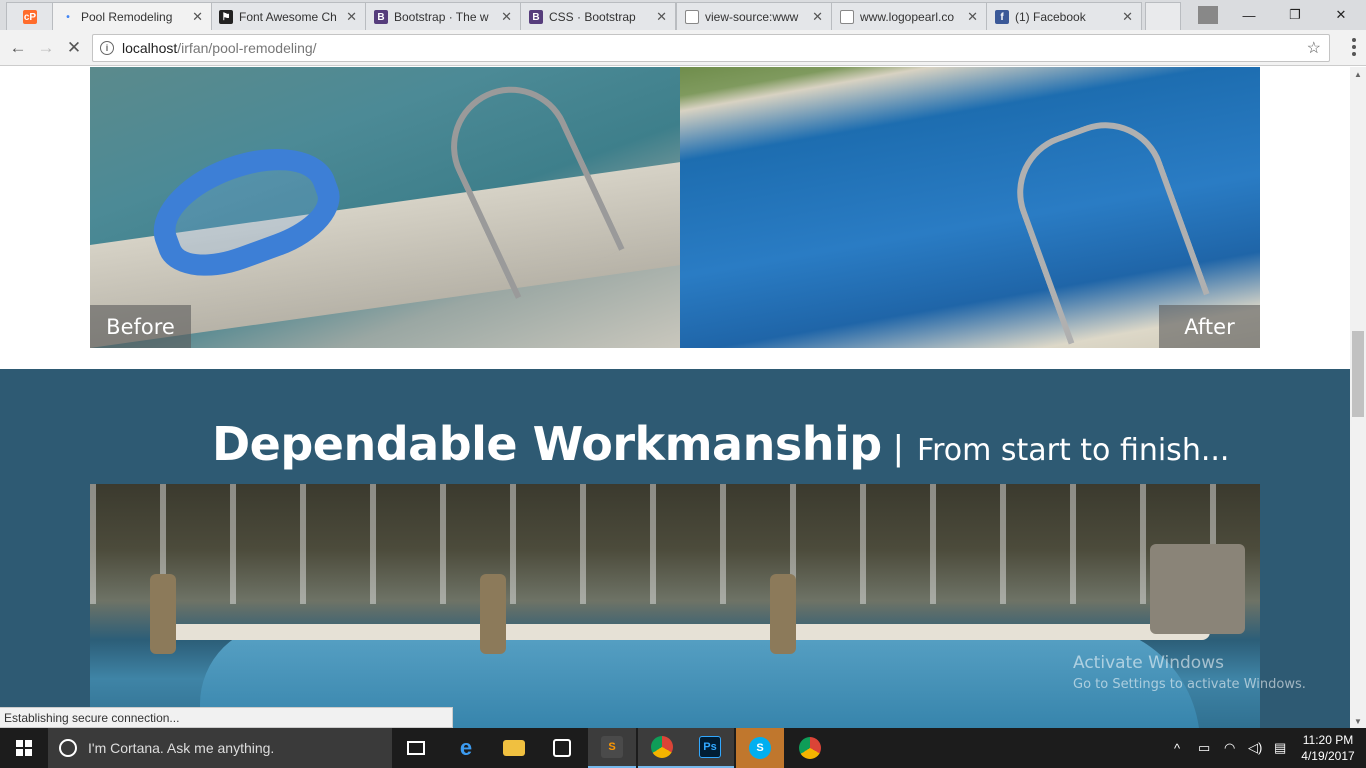 The image size is (1366, 768). I want to click on scroll-up-arrow-icon: ▲, so click(1358, 74).